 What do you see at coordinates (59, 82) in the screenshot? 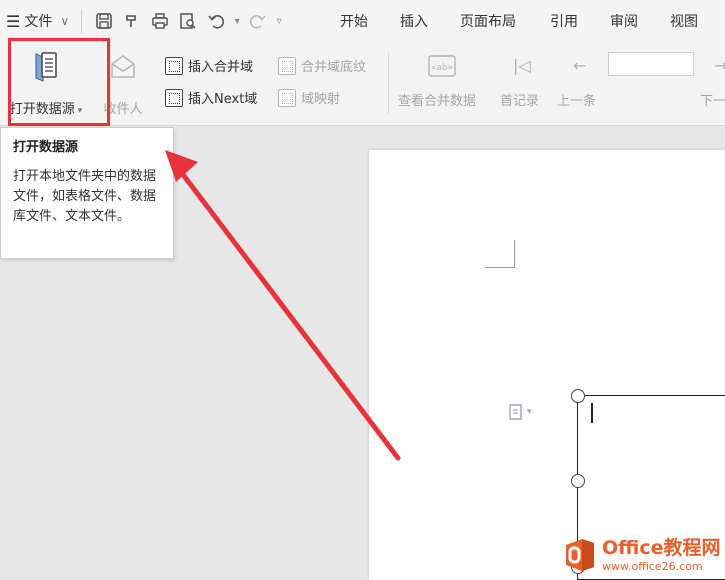
I see `highlight-box` at bounding box center [59, 82].